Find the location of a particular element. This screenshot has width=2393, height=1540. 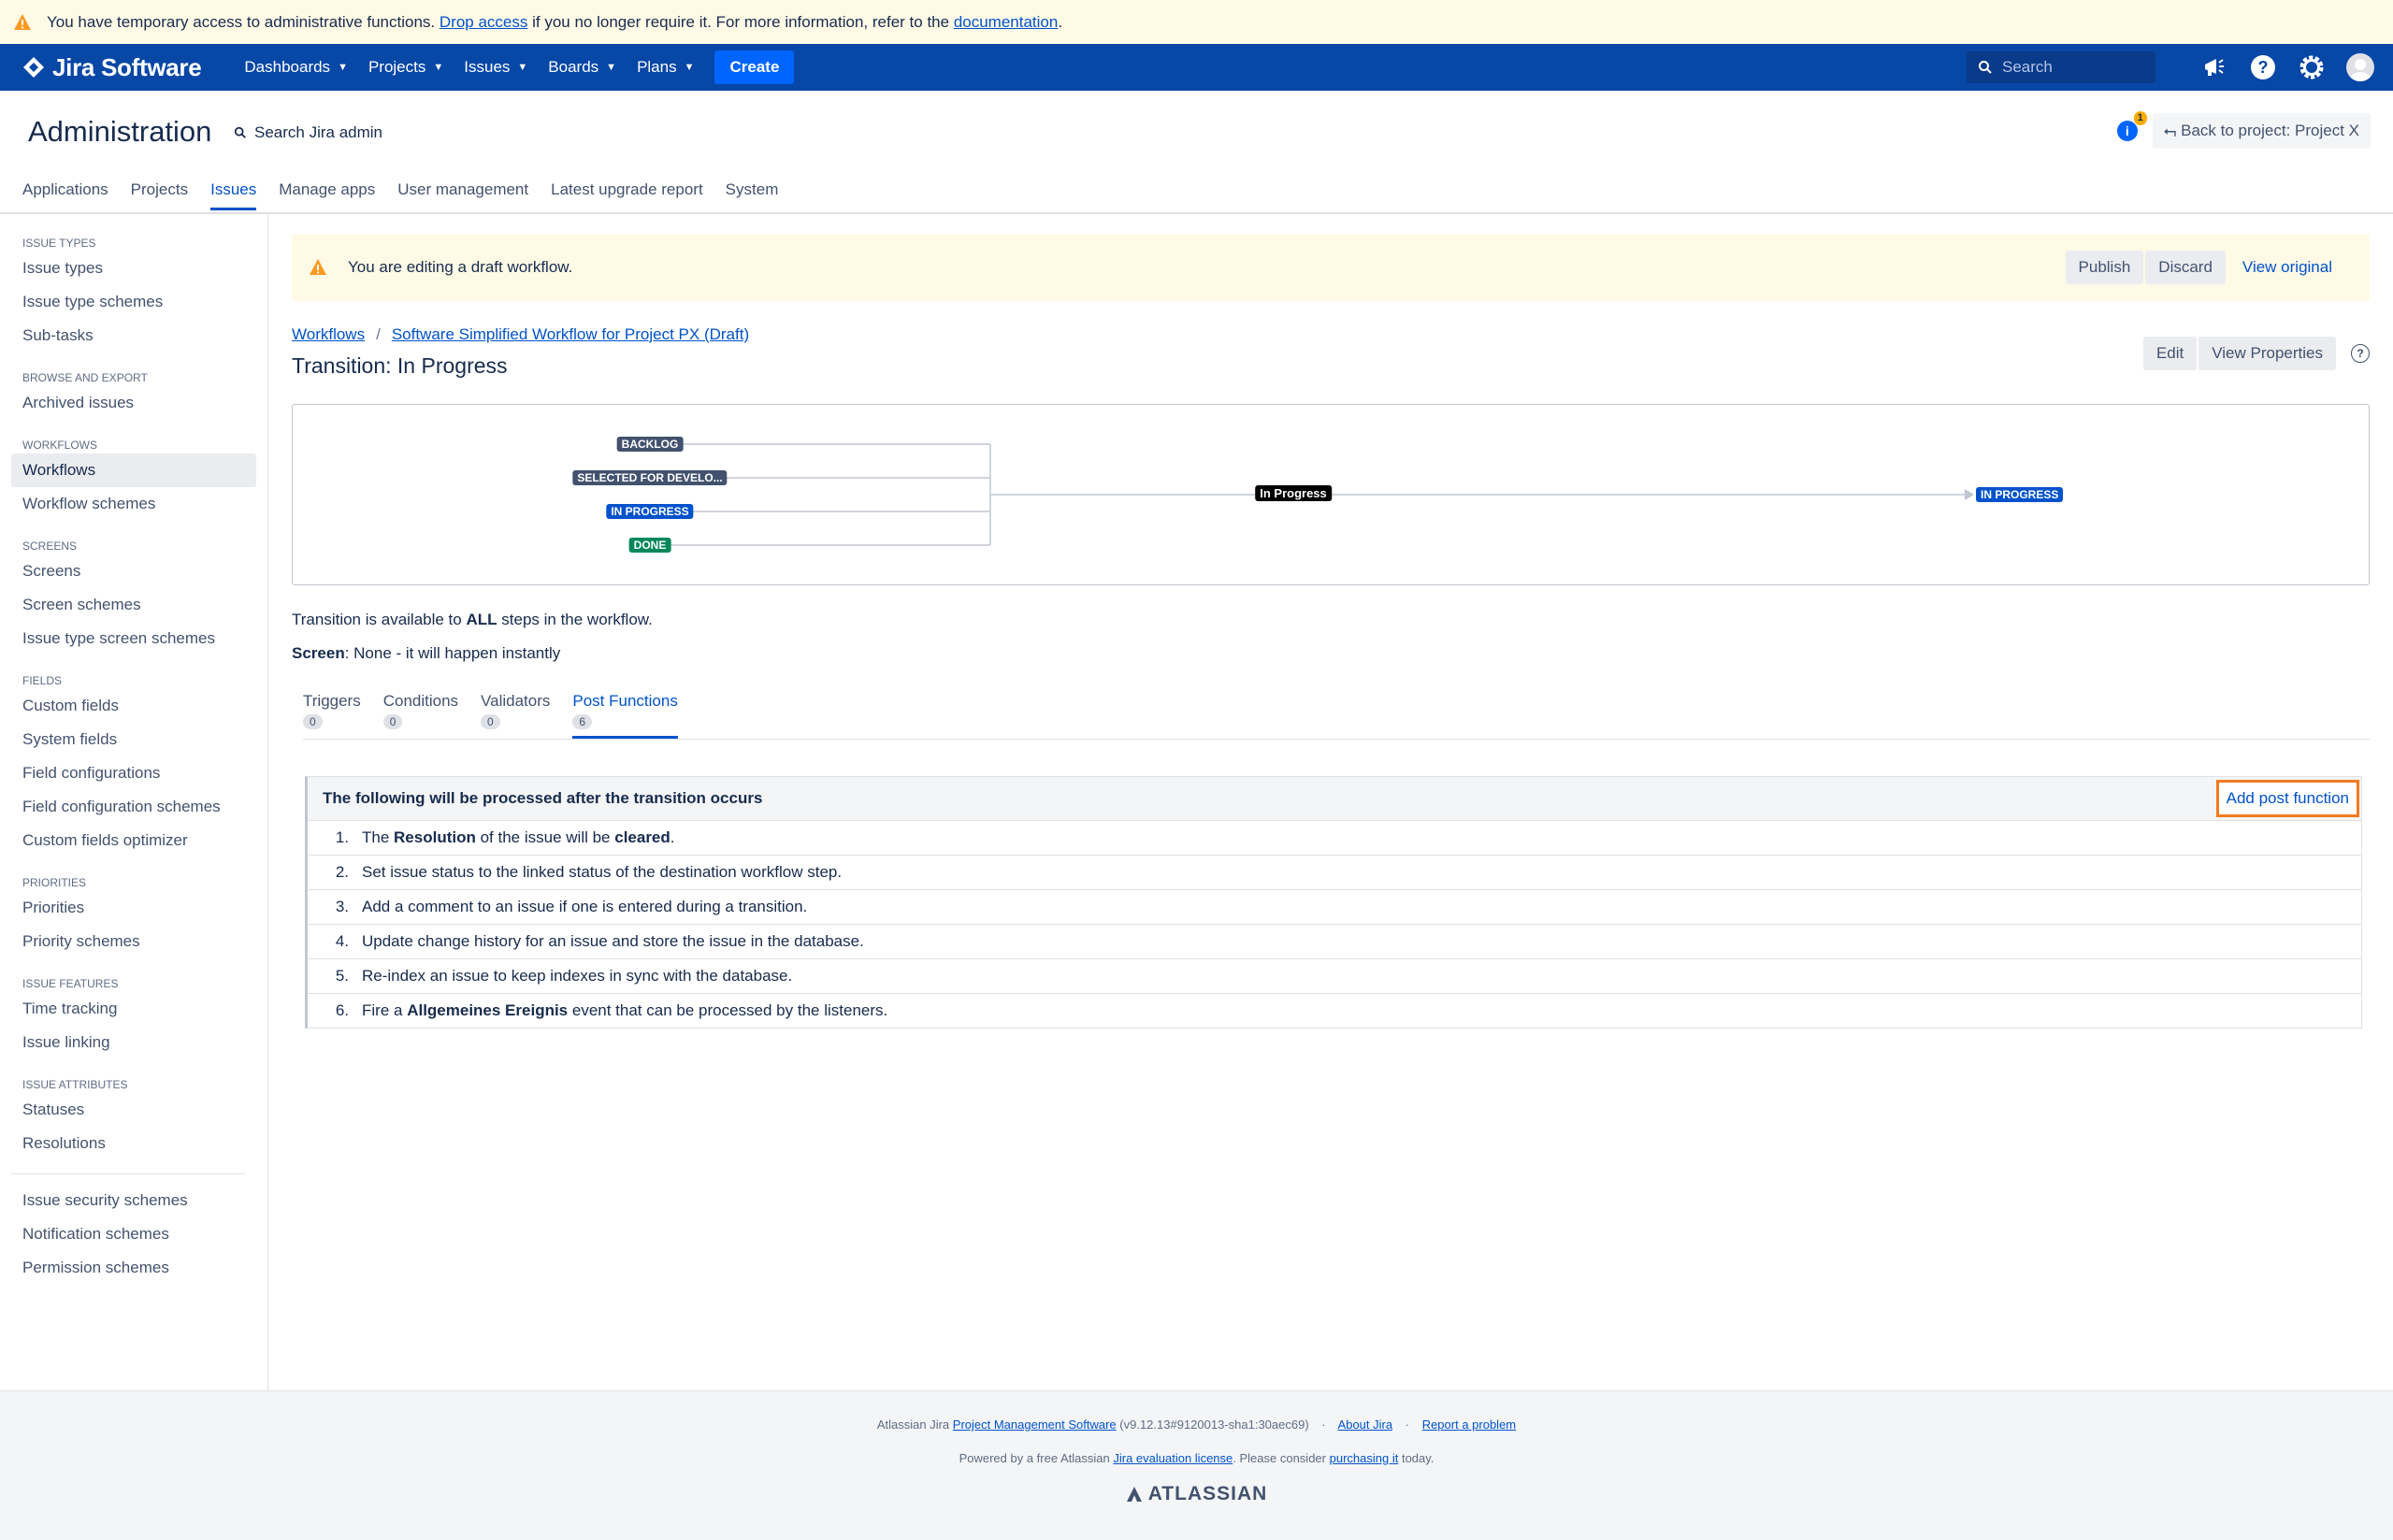

project-management-software-link: Project Management Software is located at coordinates (1035, 1425).